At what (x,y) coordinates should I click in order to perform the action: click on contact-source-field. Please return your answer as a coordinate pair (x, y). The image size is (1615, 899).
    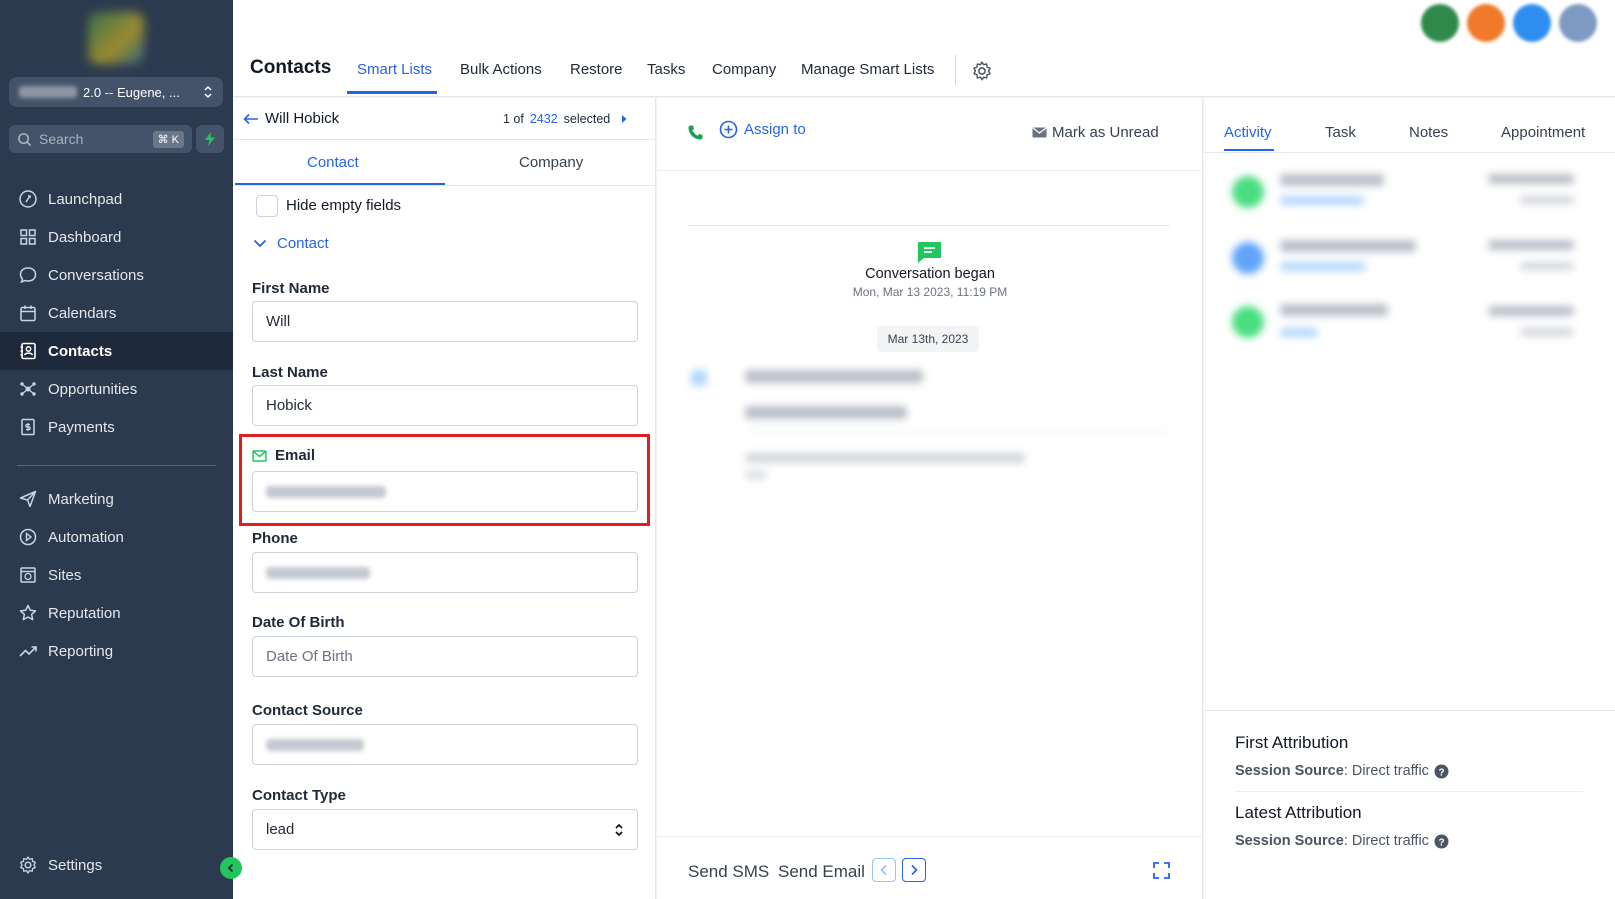
    Looking at the image, I should click on (445, 744).